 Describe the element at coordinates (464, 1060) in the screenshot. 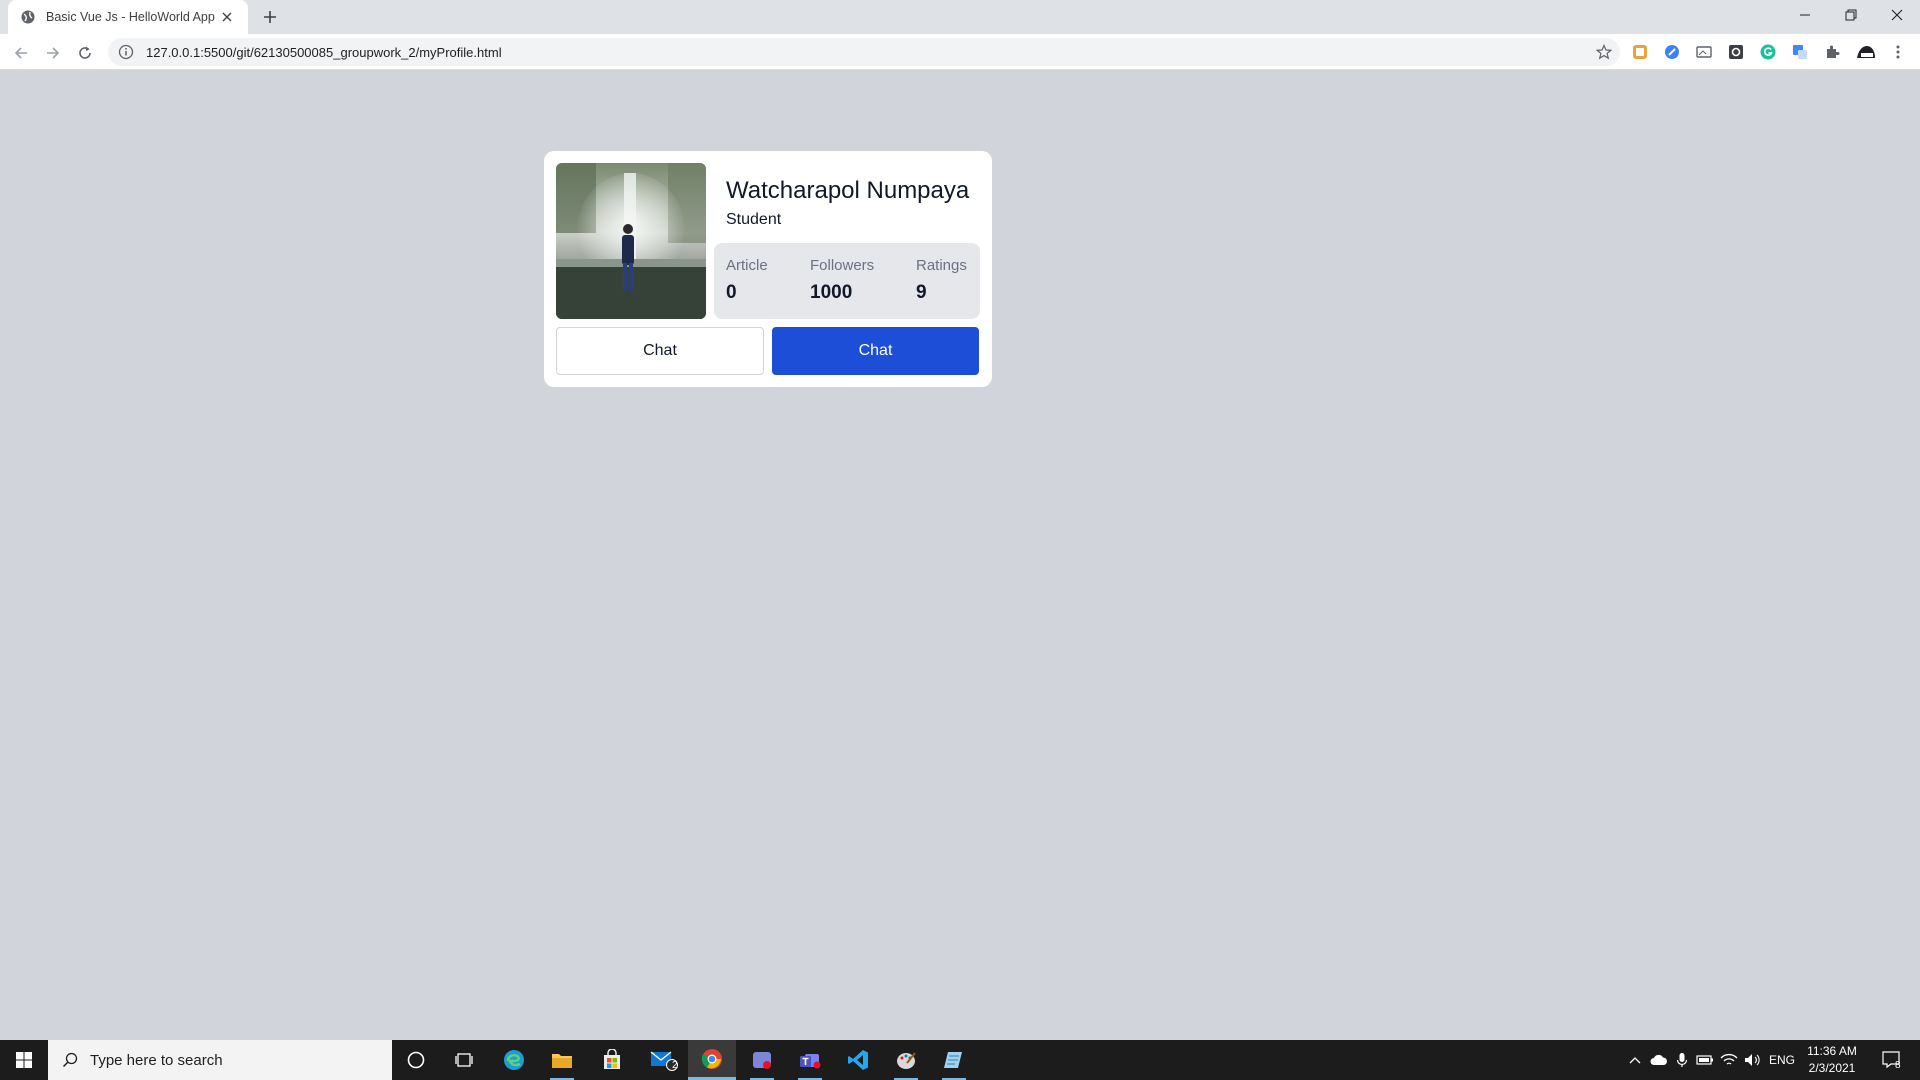

I see `task-view-icon` at that location.